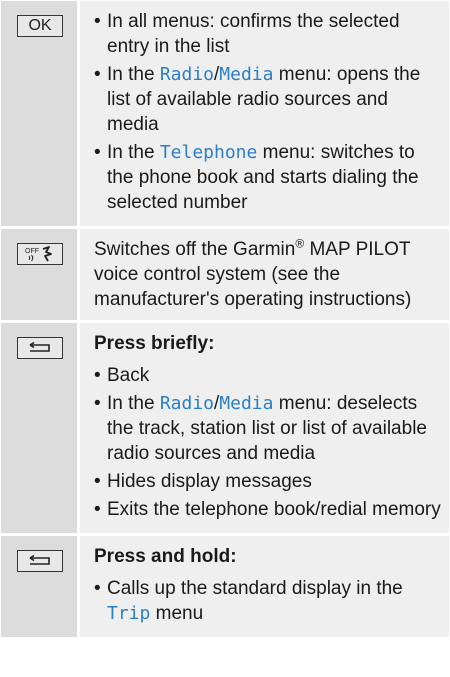 The height and width of the screenshot is (677, 450). What do you see at coordinates (129, 613) in the screenshot?
I see `menu-name: Trip` at bounding box center [129, 613].